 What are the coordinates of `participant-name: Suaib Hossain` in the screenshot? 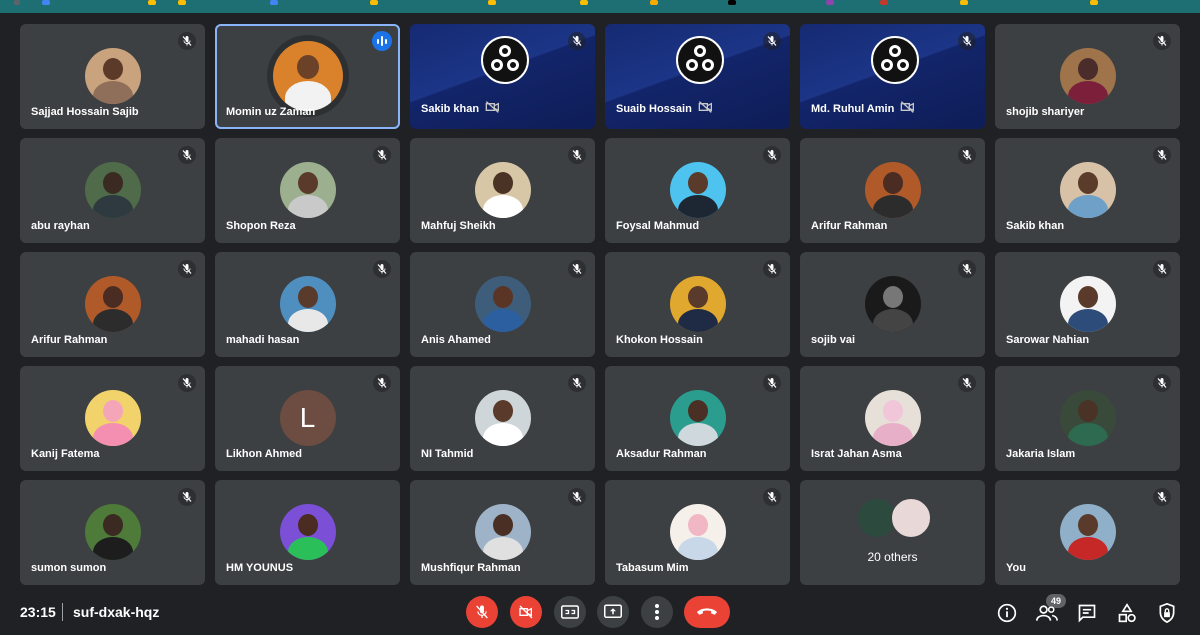 It's located at (654, 109).